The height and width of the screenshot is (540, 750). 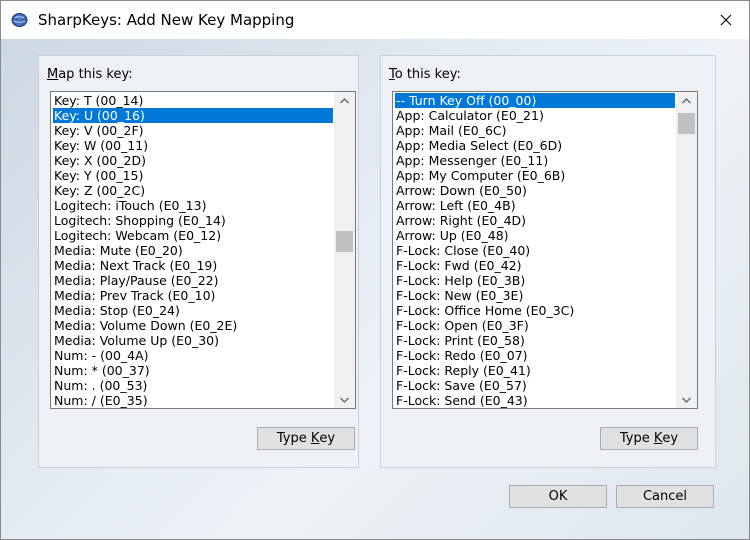 I want to click on to-this-key-label: To this key:, so click(x=425, y=74).